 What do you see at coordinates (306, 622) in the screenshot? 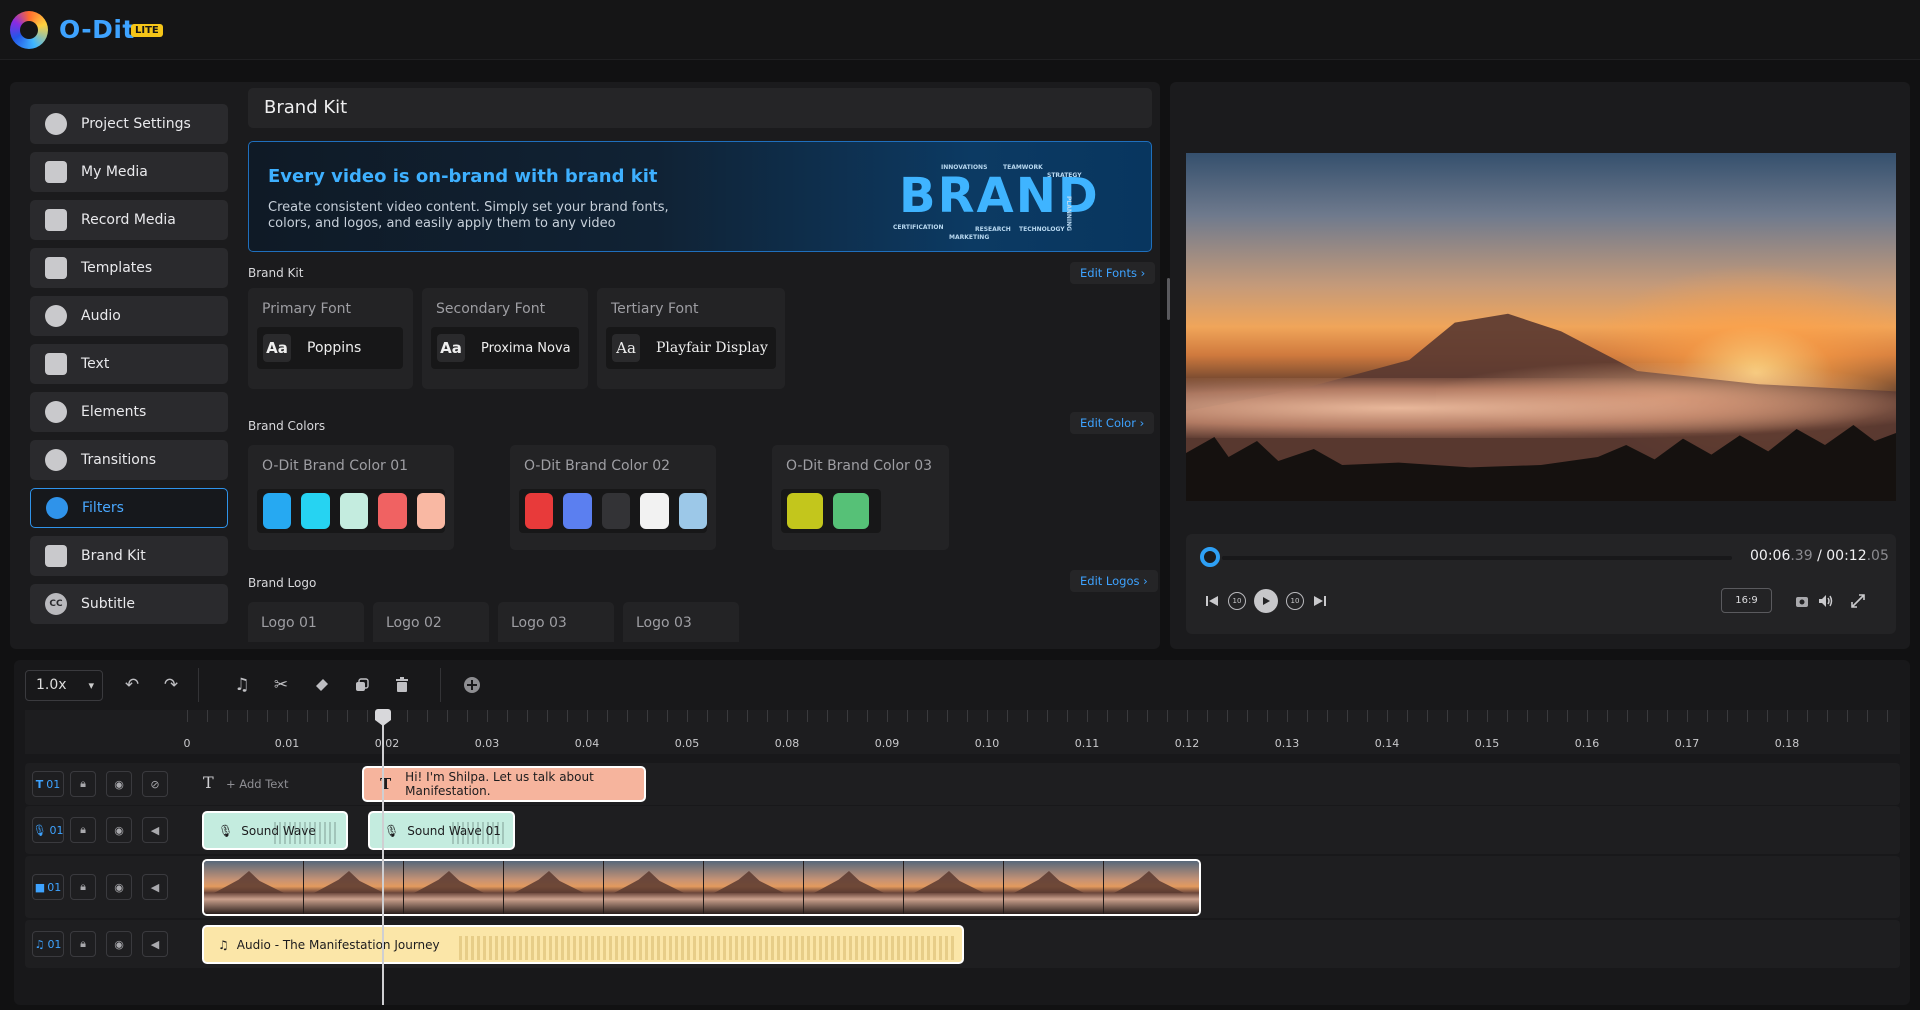
I see `logo-card: Logo 01` at bounding box center [306, 622].